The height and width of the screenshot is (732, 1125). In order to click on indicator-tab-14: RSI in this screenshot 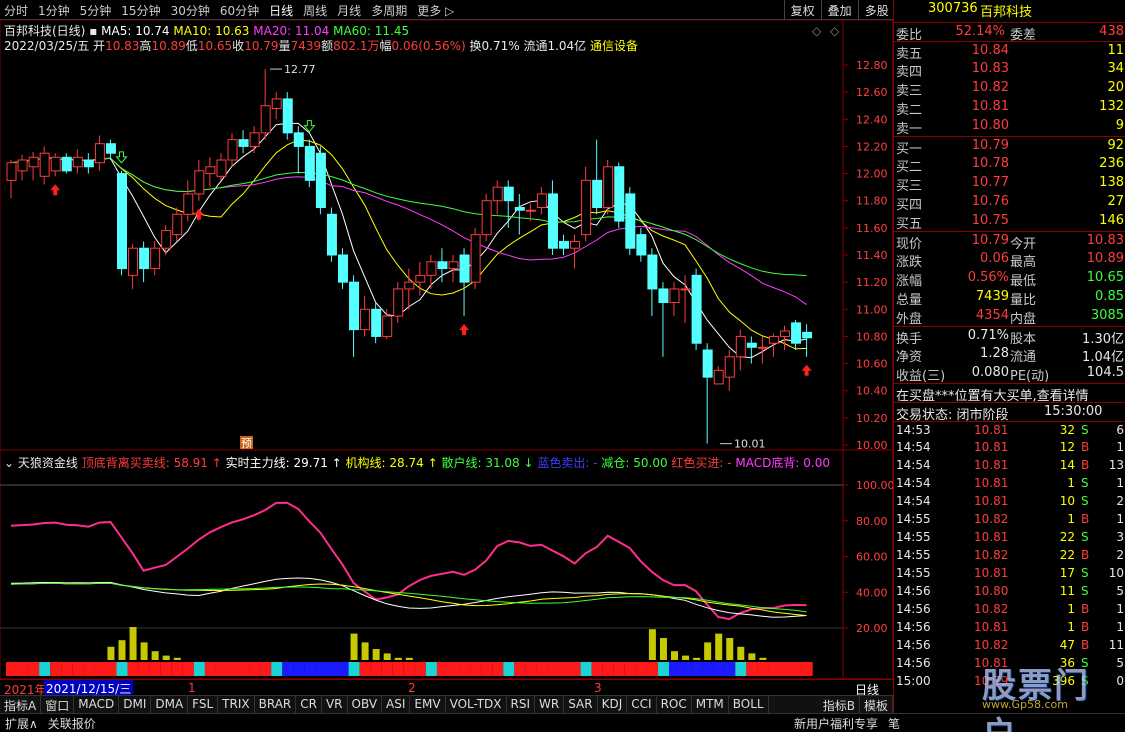, I will do `click(521, 704)`.